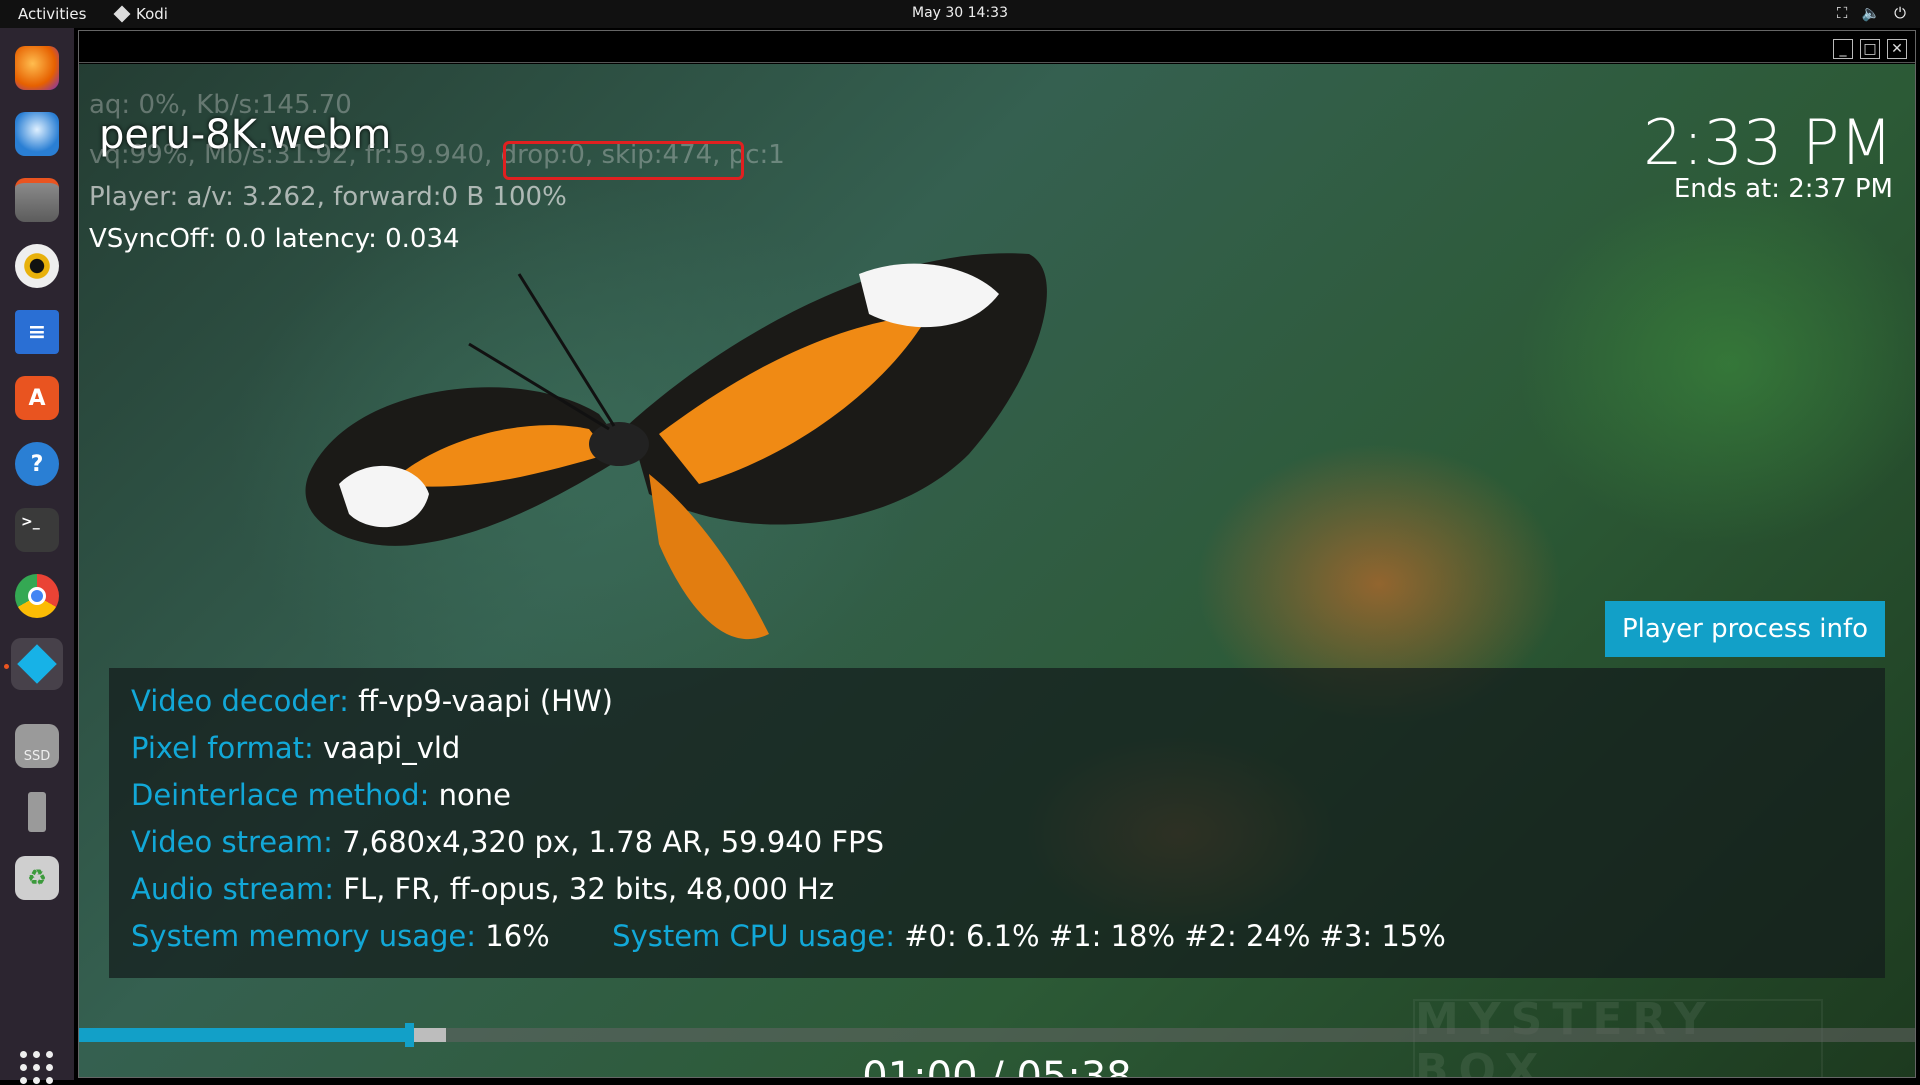 This screenshot has width=1920, height=1085. I want to click on dock-thunderbird, so click(37, 134).